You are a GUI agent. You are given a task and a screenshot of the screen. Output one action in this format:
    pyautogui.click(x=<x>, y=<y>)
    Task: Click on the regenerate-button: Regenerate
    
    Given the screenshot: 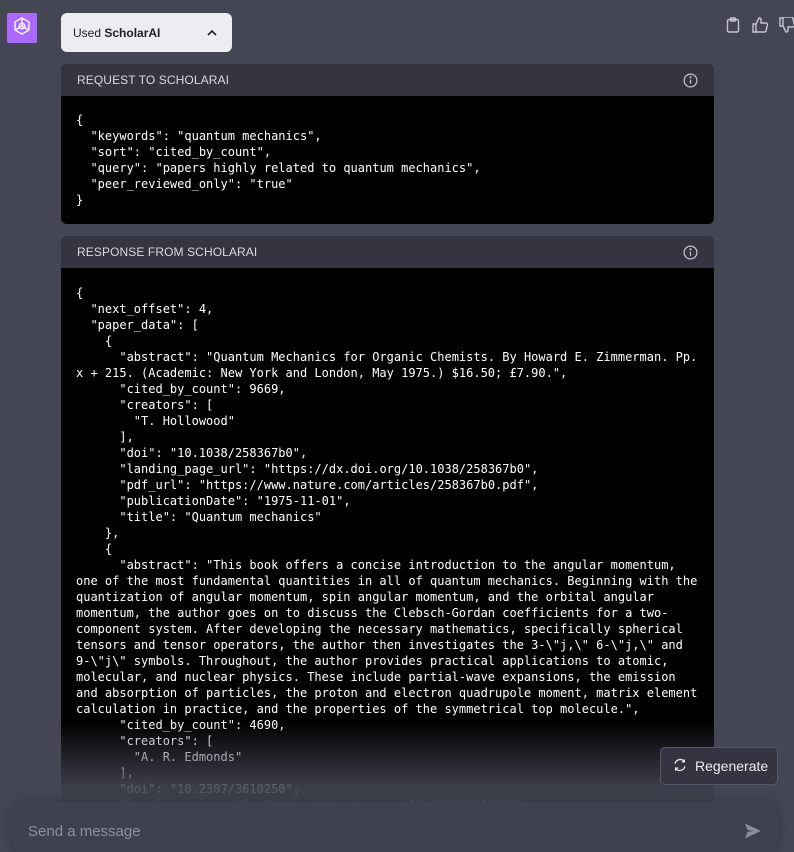 What is the action you would take?
    pyautogui.click(x=719, y=766)
    